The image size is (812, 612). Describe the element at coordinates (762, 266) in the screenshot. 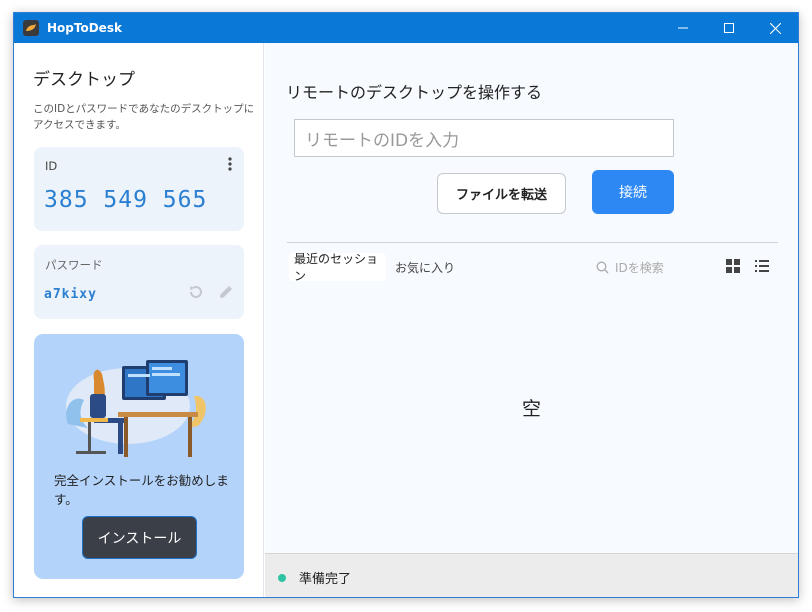

I see `list-view-icon` at that location.